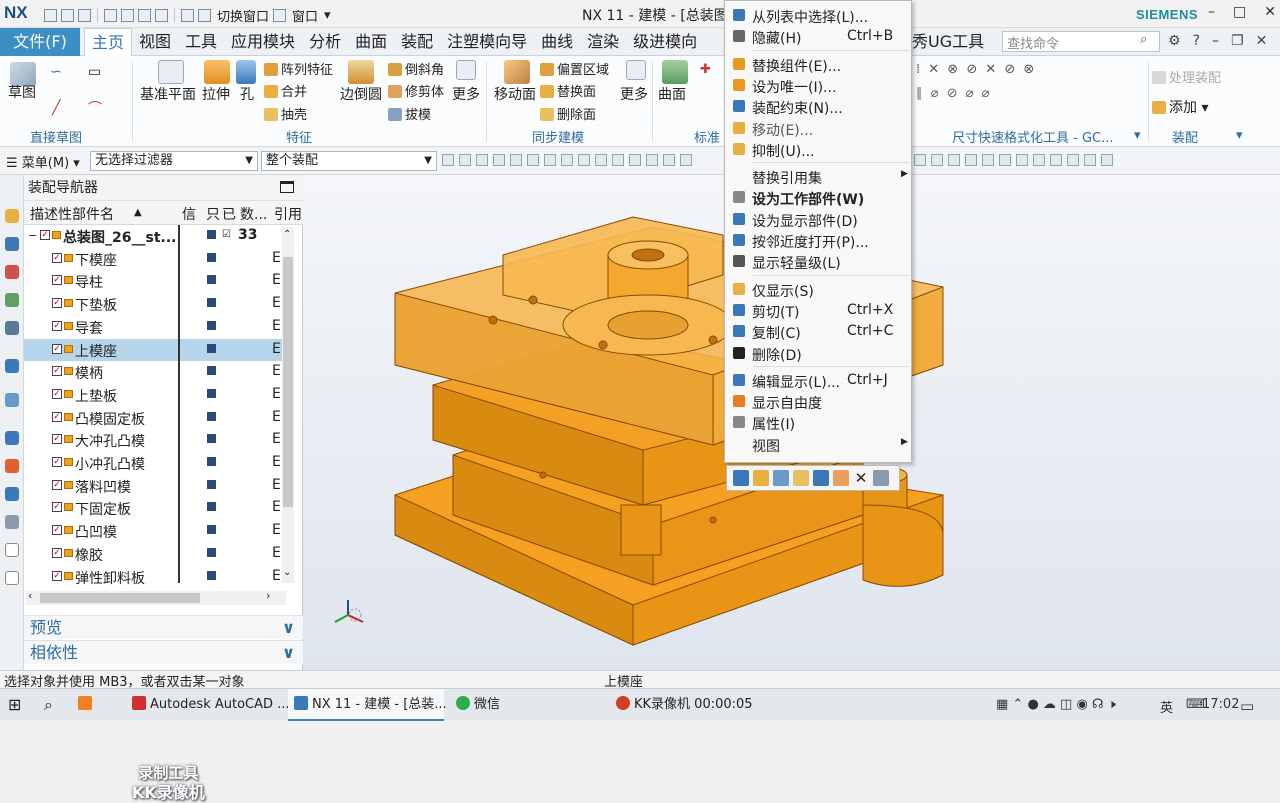 This screenshot has width=1280, height=803. I want to click on collapse-icon: −, so click(32, 235).